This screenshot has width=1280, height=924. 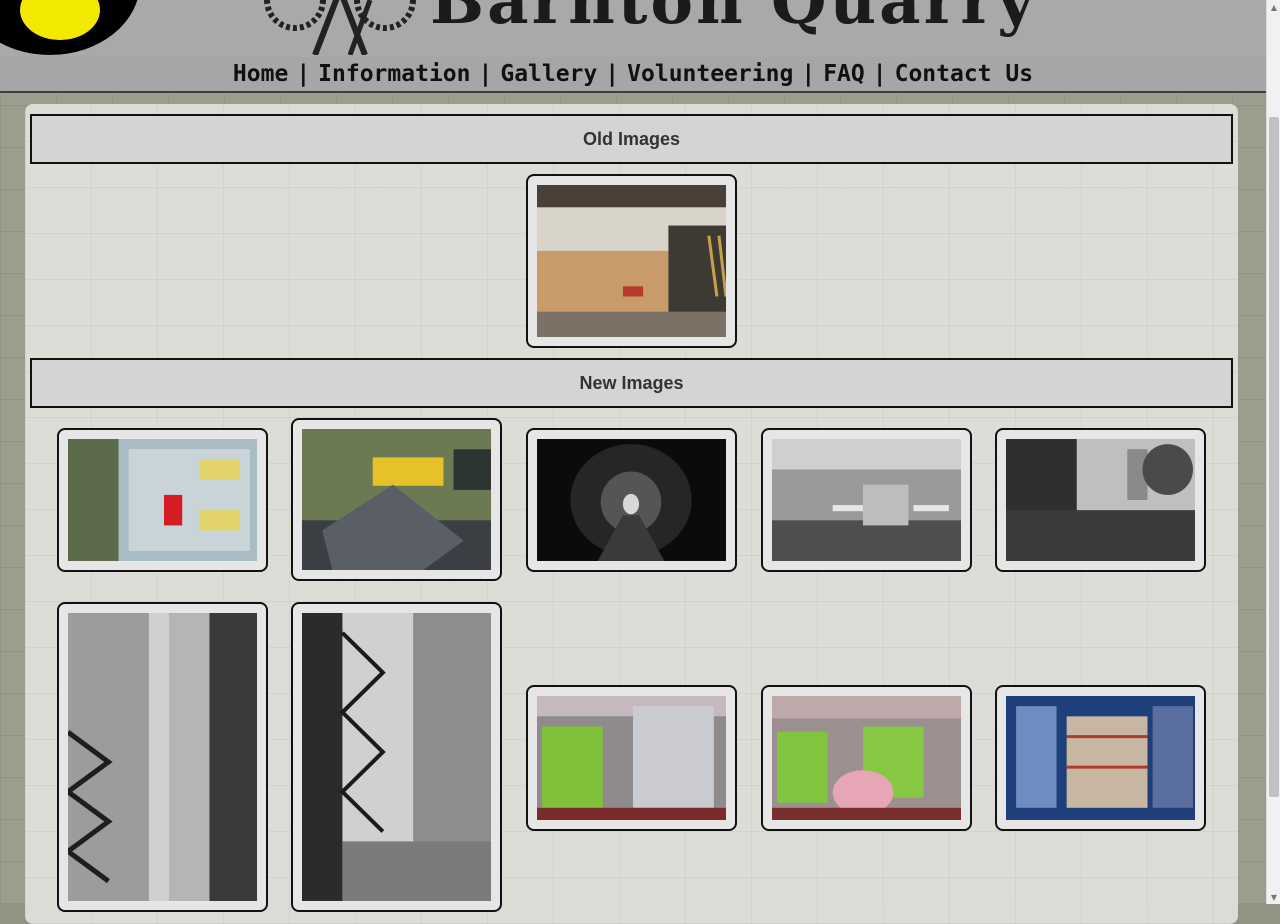 What do you see at coordinates (844, 74) in the screenshot?
I see `nav-faq: FAQ` at bounding box center [844, 74].